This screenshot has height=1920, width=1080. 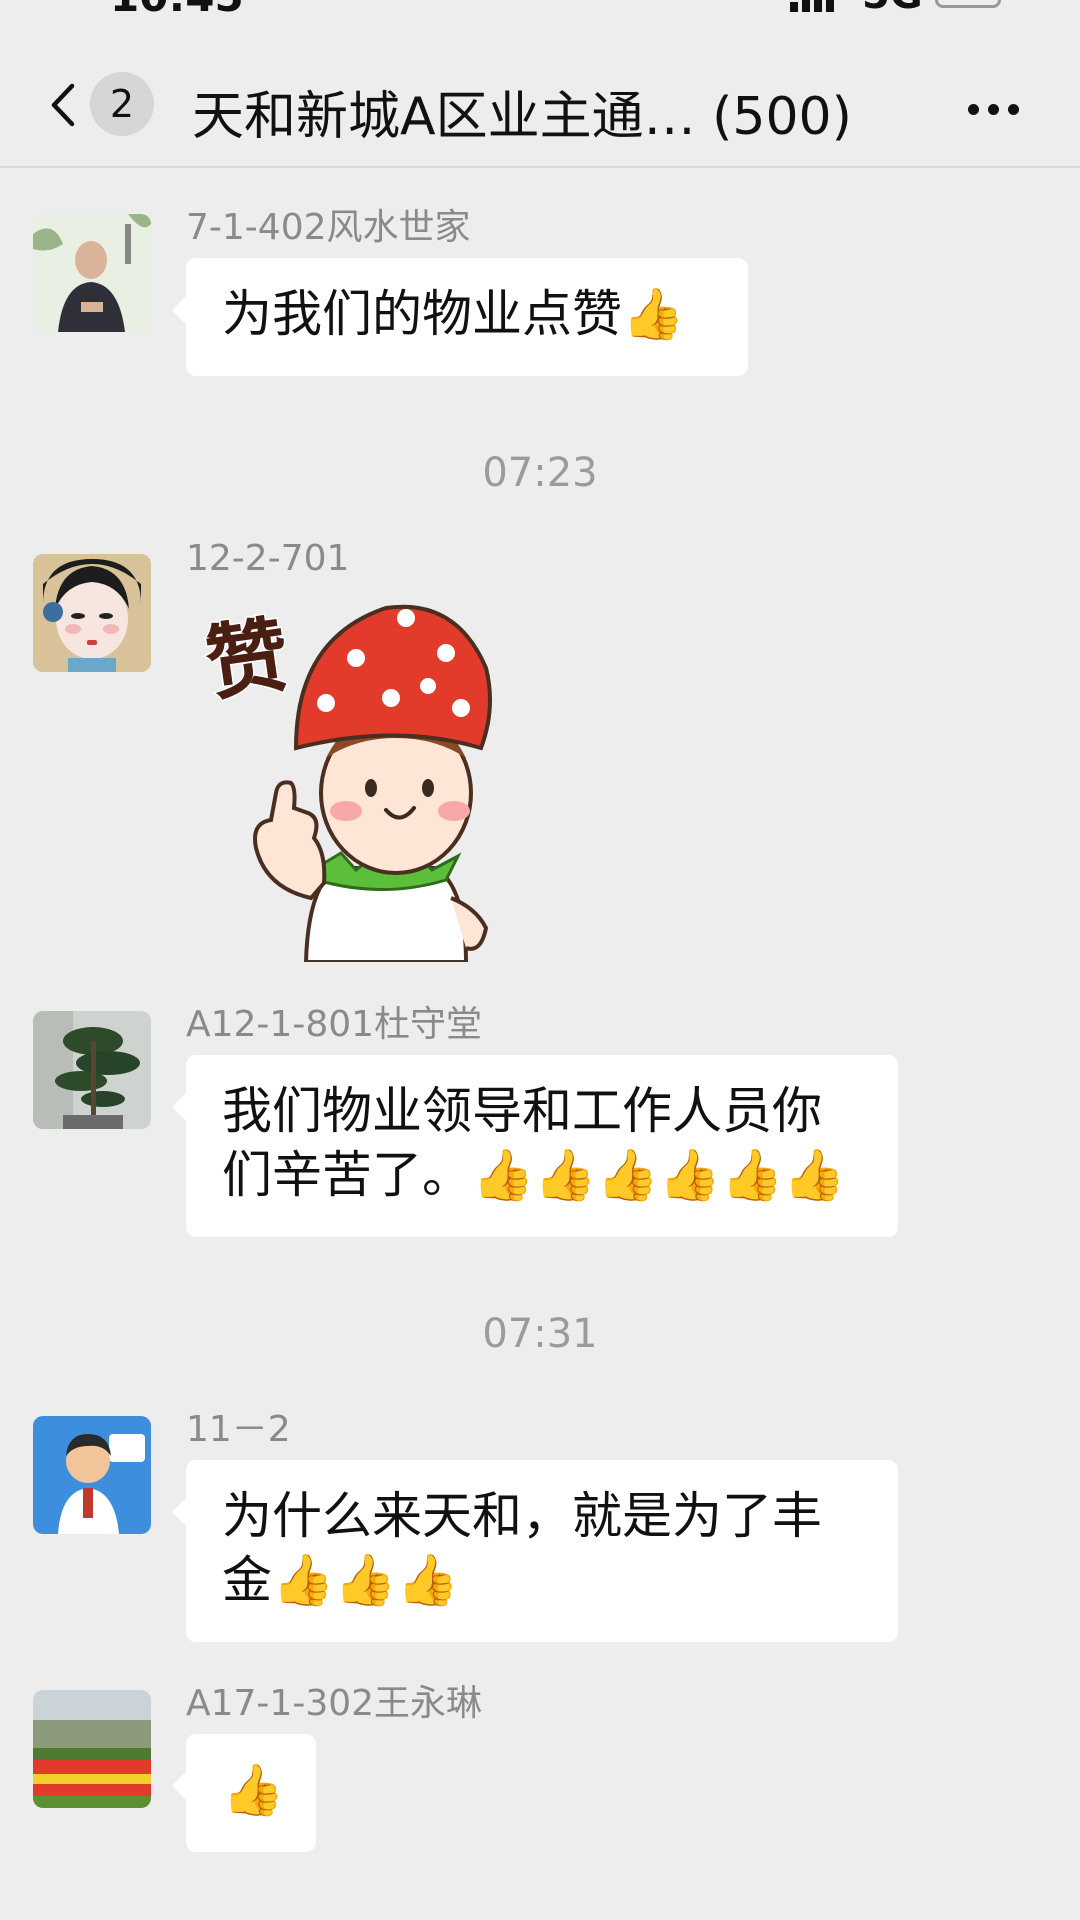 I want to click on message-bubble: 为我们的物业点赞👍, so click(x=460, y=317).